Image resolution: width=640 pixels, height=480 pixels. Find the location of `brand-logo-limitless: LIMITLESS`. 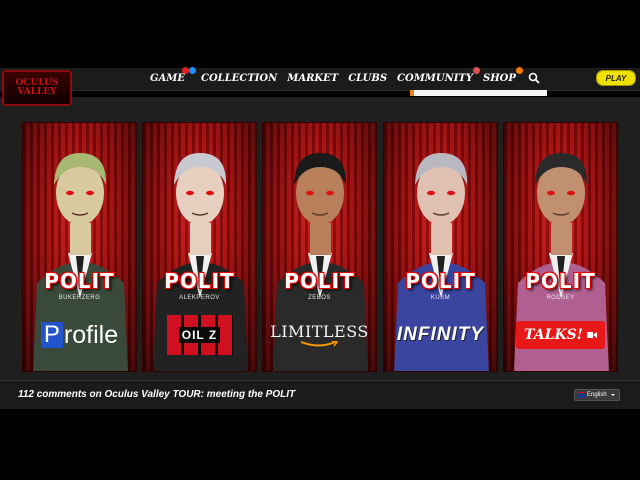

brand-logo-limitless: LIMITLESS is located at coordinates (319, 335).